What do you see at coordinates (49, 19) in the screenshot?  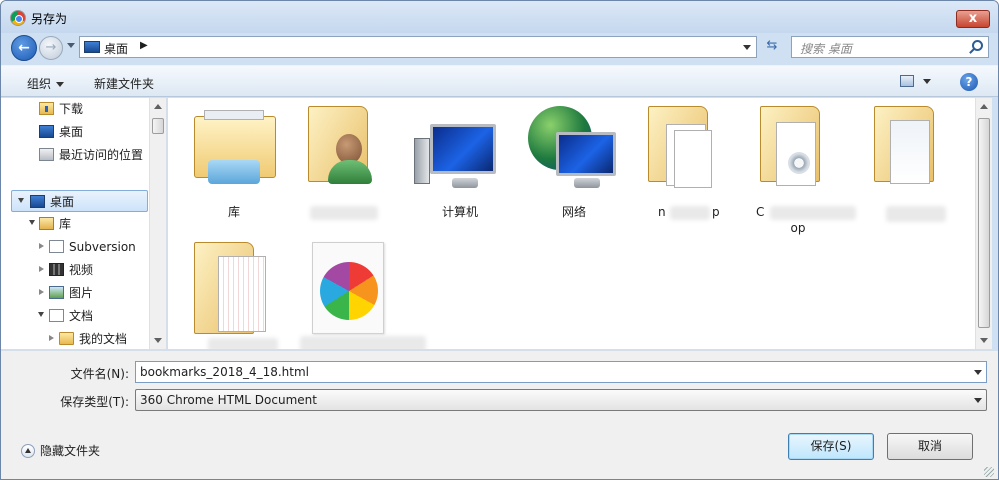 I see `window-title: 另存为` at bounding box center [49, 19].